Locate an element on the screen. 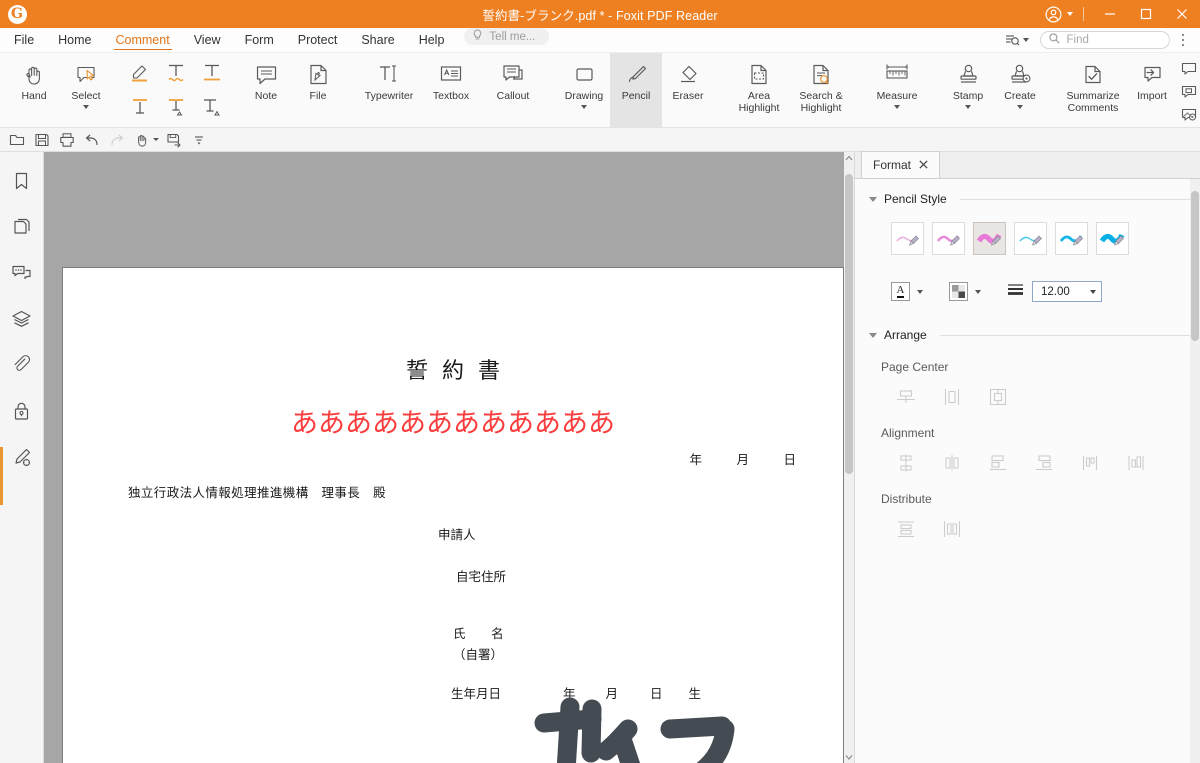 This screenshot has height=763, width=1200. export-comments-button is located at coordinates (1189, 69).